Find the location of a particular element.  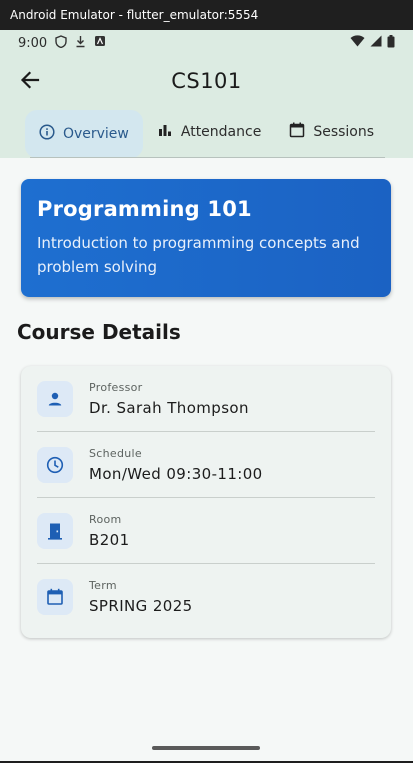

detail-label: Schedule is located at coordinates (115, 453).